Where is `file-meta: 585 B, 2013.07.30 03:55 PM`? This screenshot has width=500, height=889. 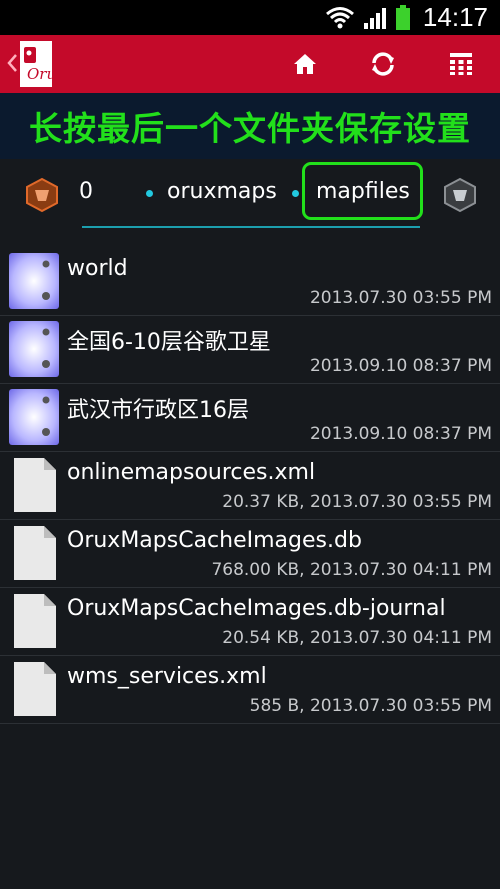
file-meta: 585 B, 2013.07.30 03:55 PM is located at coordinates (370, 706).